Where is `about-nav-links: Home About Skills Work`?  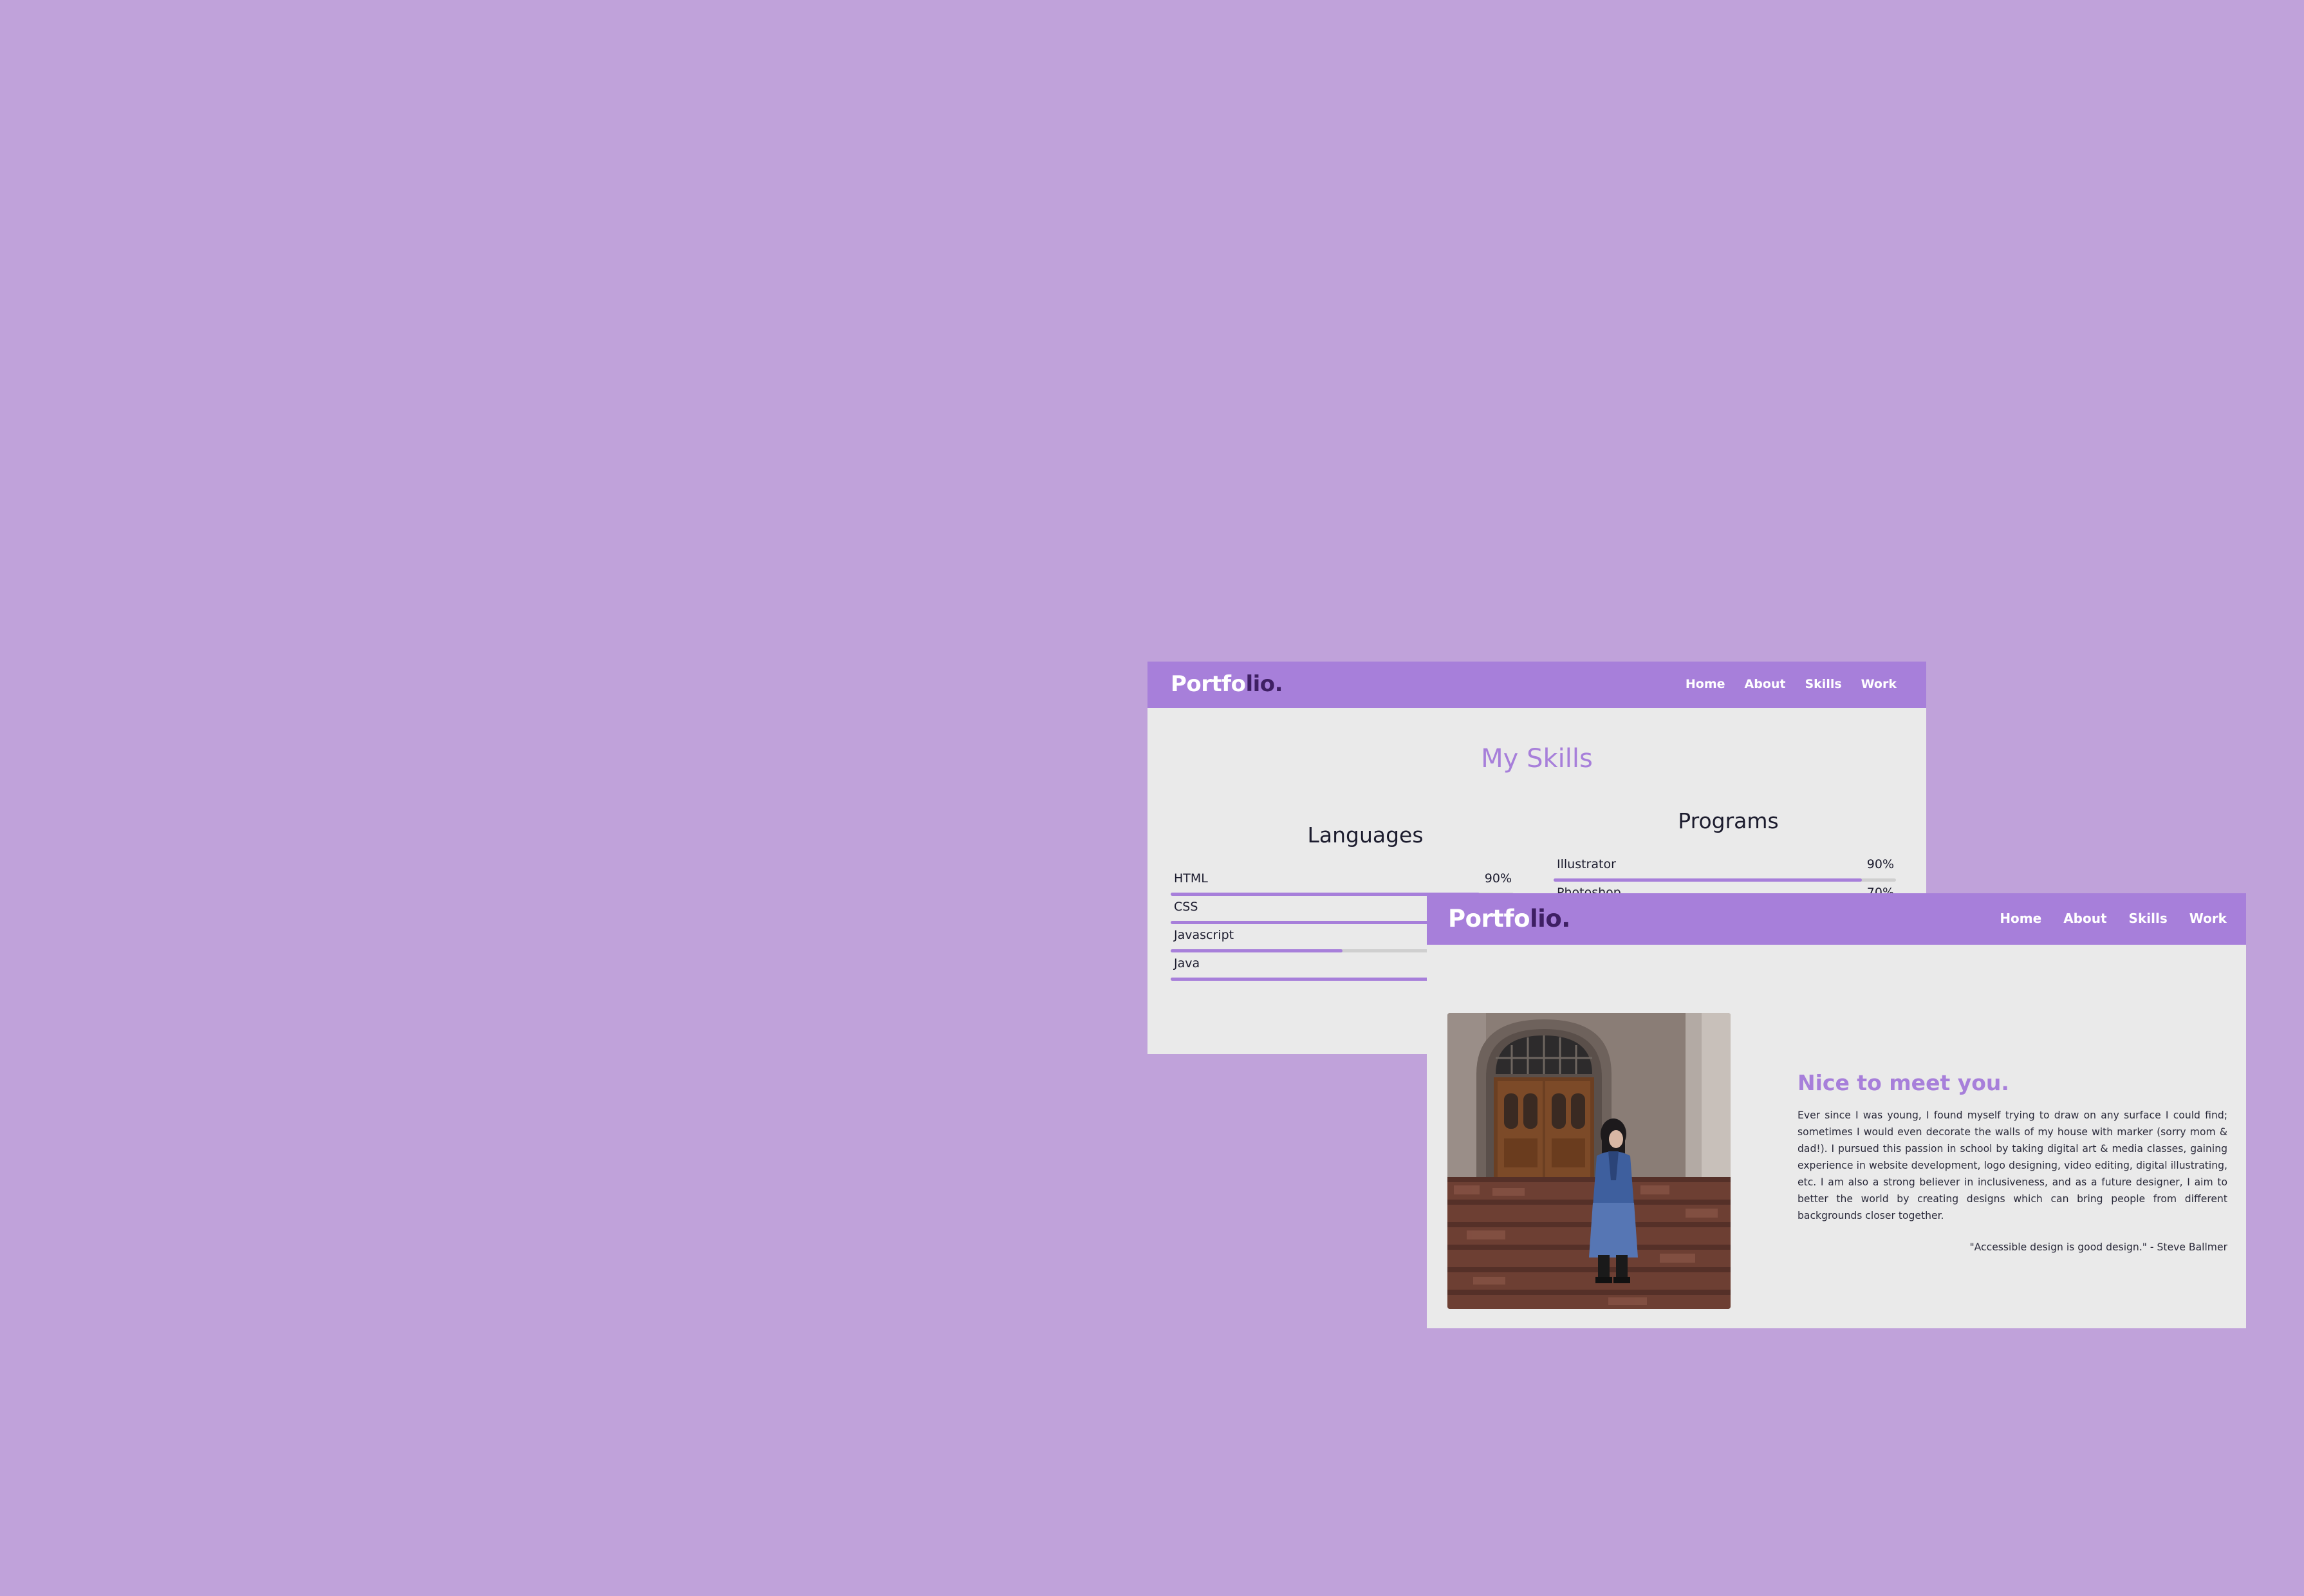
about-nav-links: Home About Skills Work is located at coordinates (2113, 918).